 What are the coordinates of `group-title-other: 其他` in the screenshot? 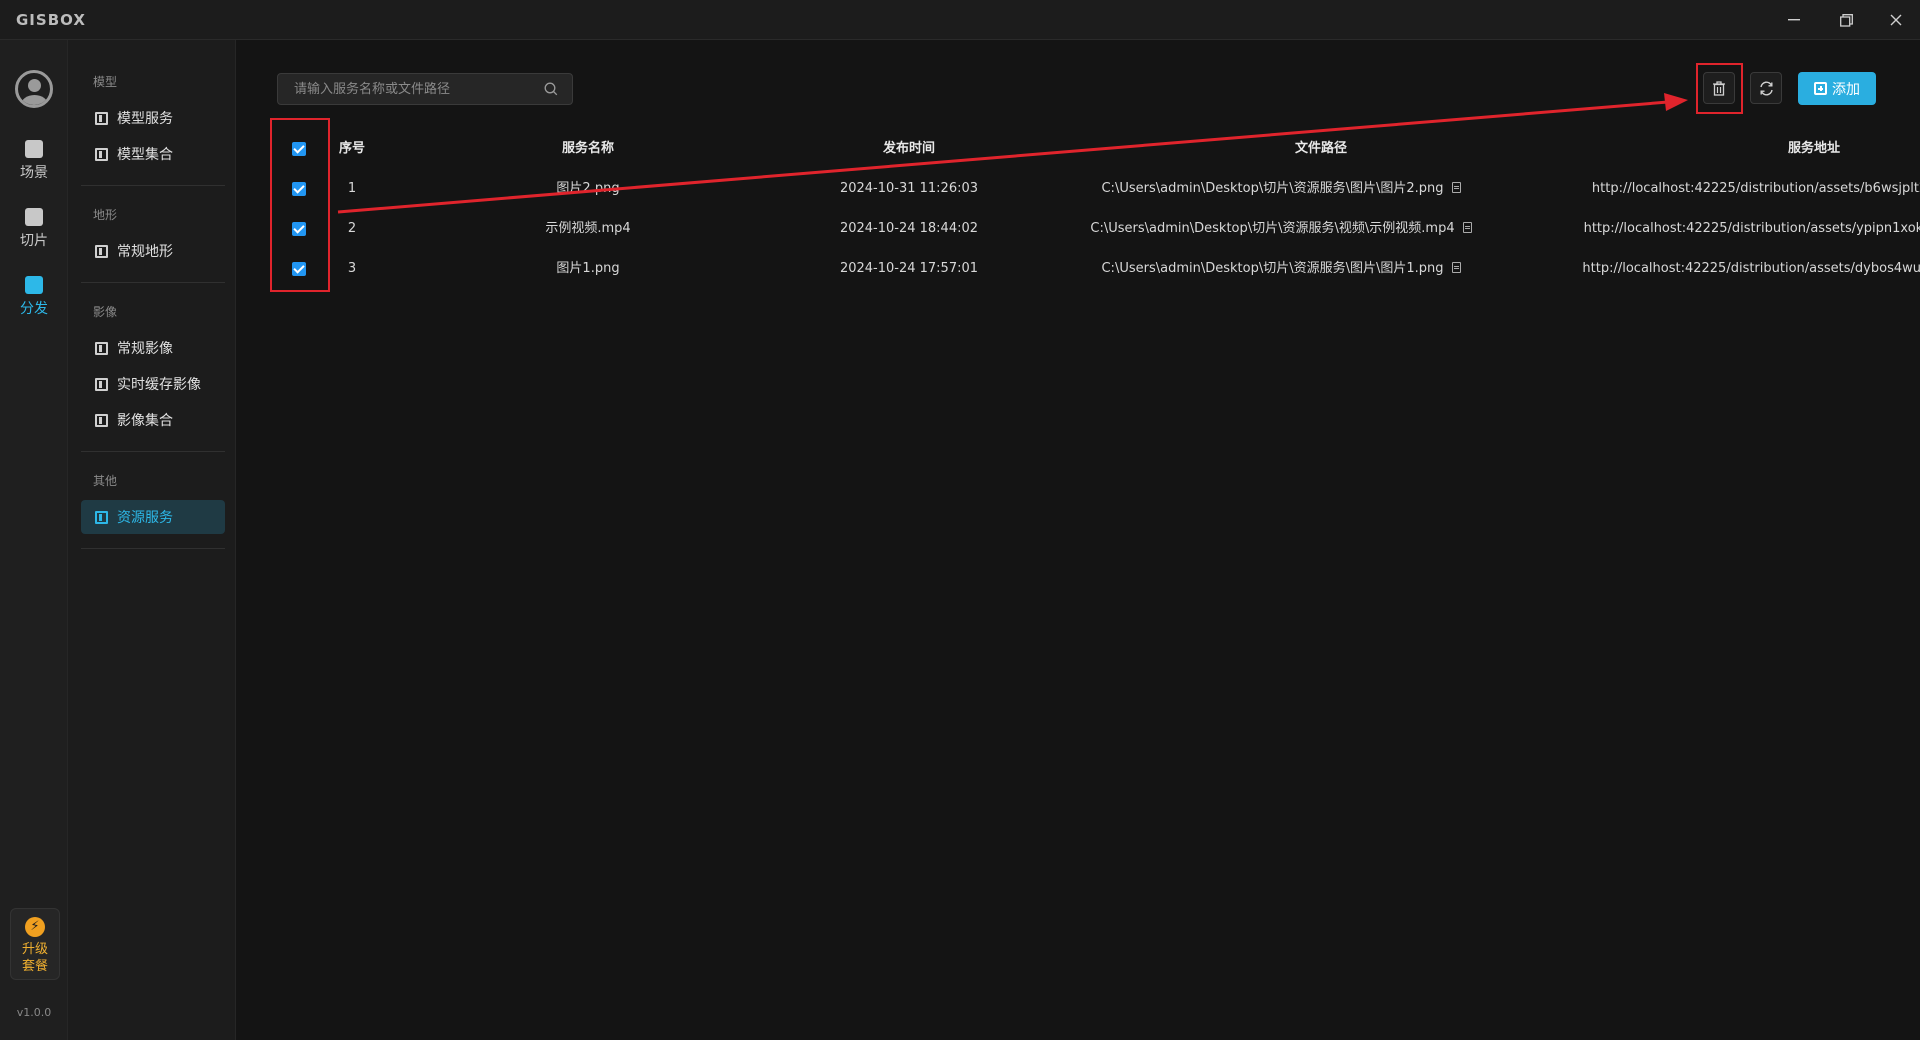 It's located at (105, 481).